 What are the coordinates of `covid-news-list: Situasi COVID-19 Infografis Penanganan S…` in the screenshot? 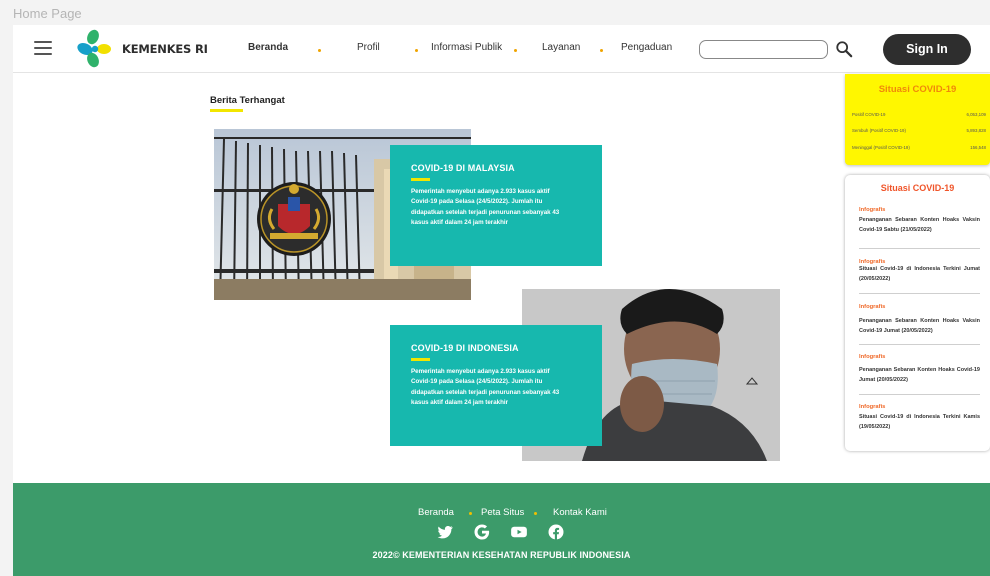 It's located at (917, 313).